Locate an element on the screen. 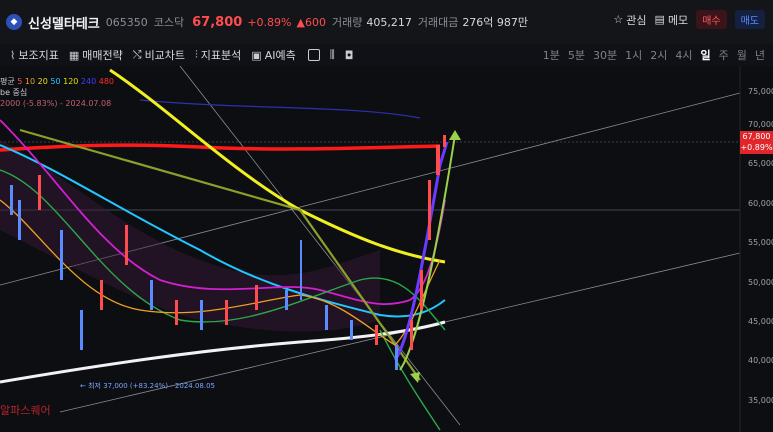 The image size is (773, 432). y-tick: 45,000 is located at coordinates (760, 321).